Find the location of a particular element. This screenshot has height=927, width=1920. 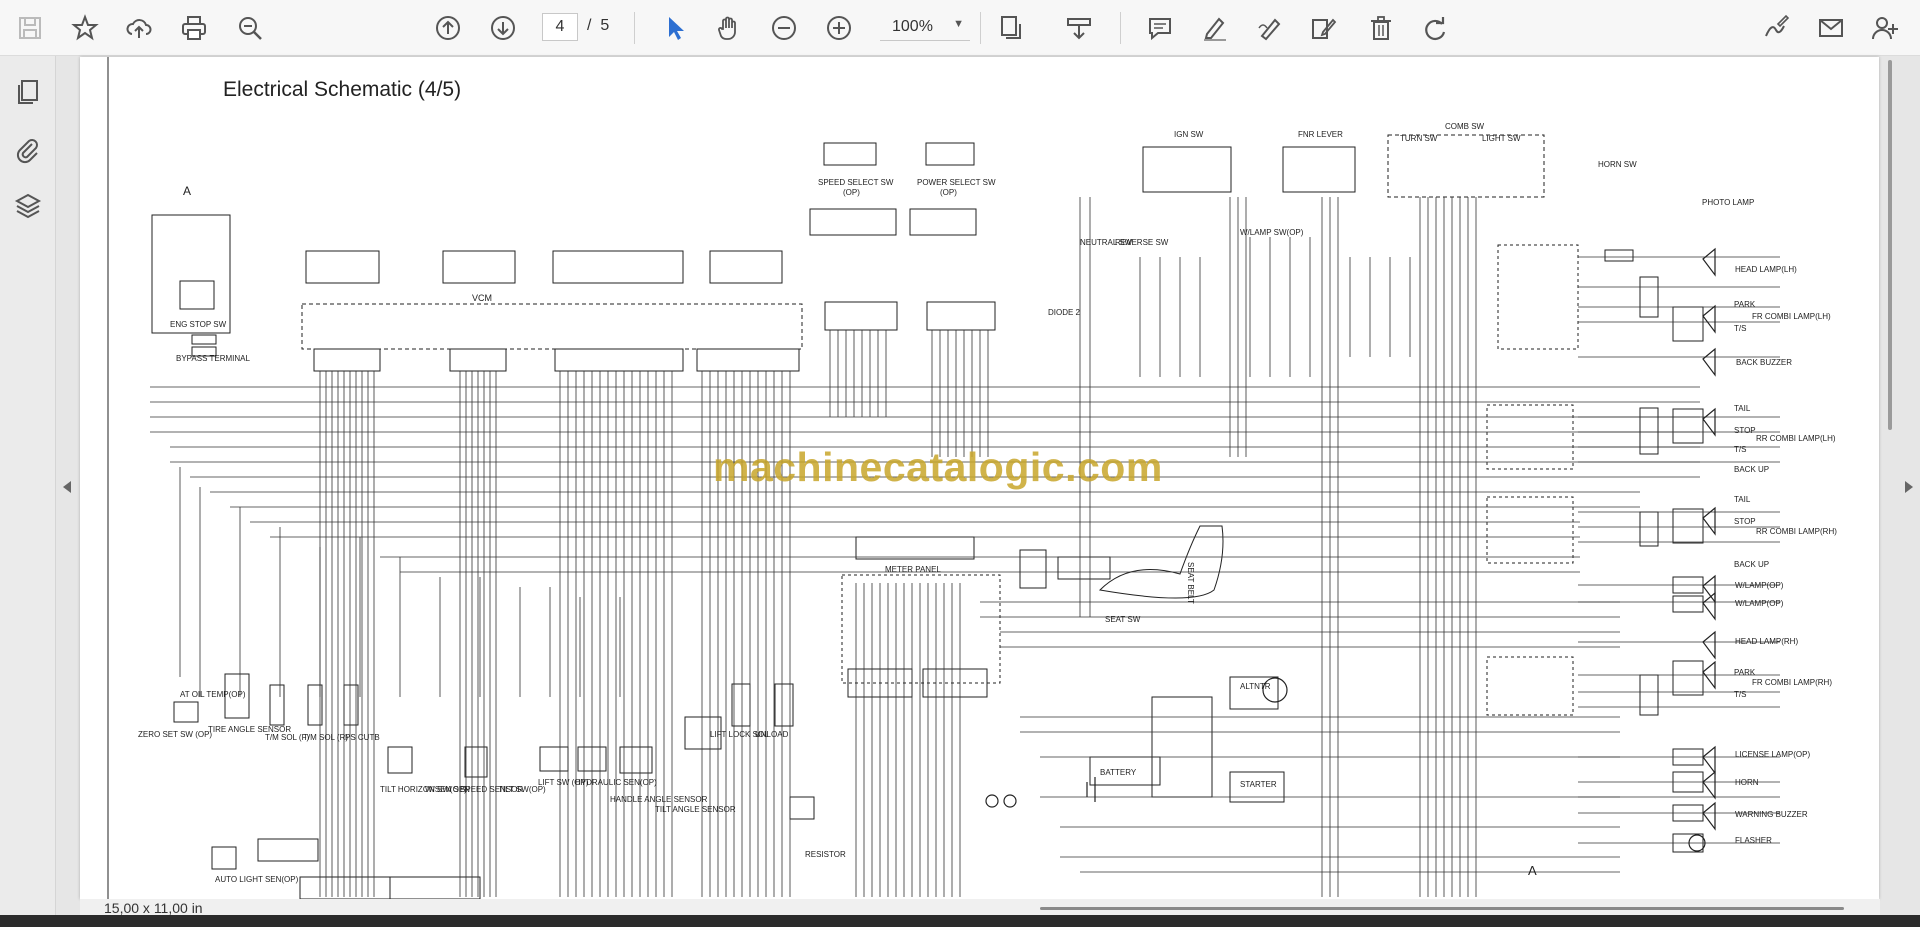

tail-label-1: TAIL is located at coordinates (1742, 408).